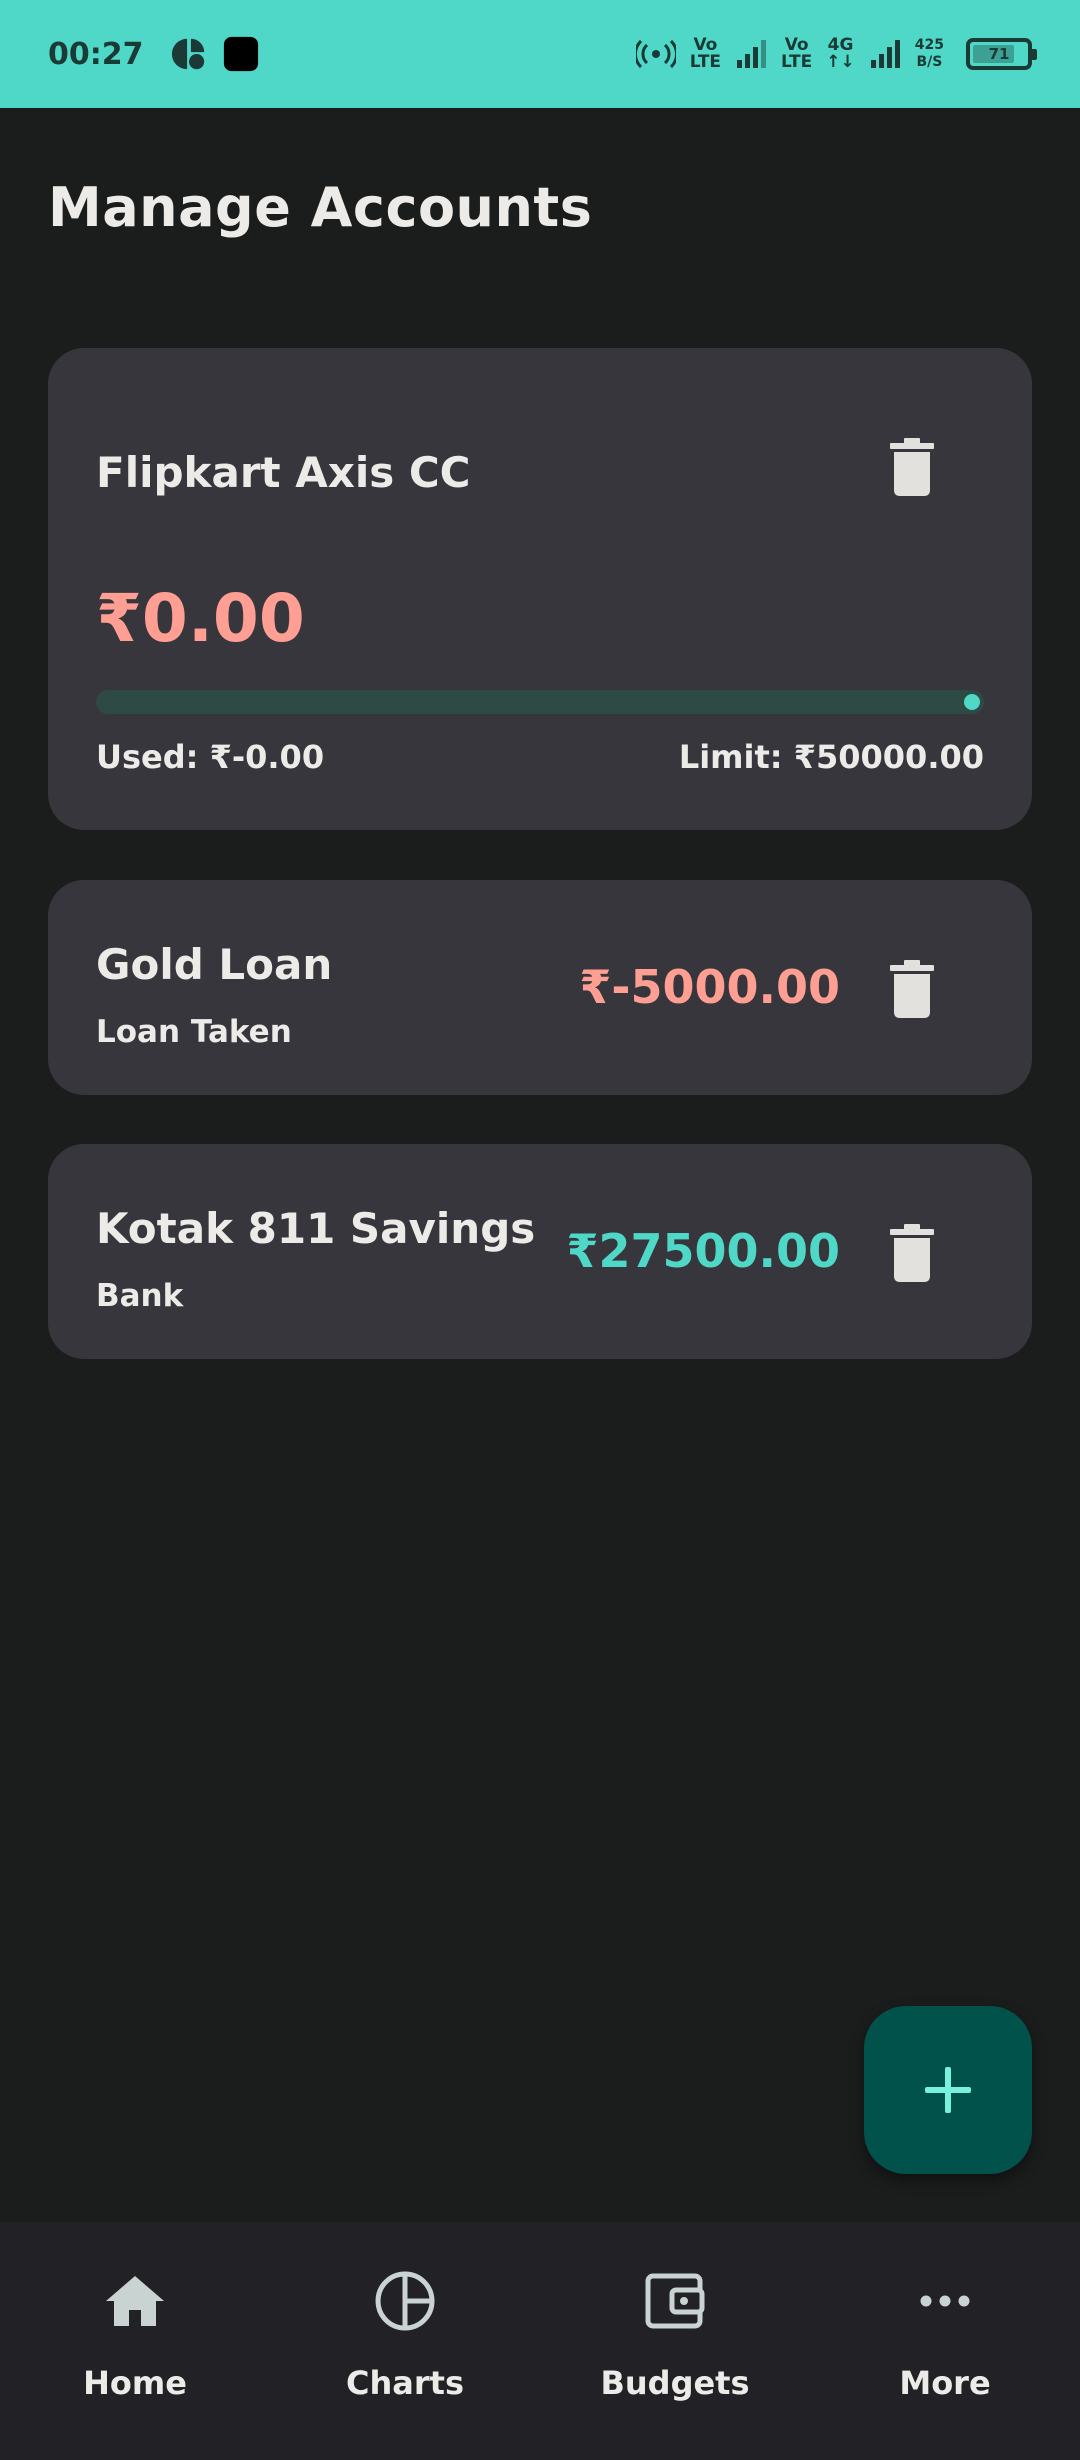 This screenshot has width=1080, height=2460. What do you see at coordinates (135, 2341) in the screenshot?
I see `nav-home: Home` at bounding box center [135, 2341].